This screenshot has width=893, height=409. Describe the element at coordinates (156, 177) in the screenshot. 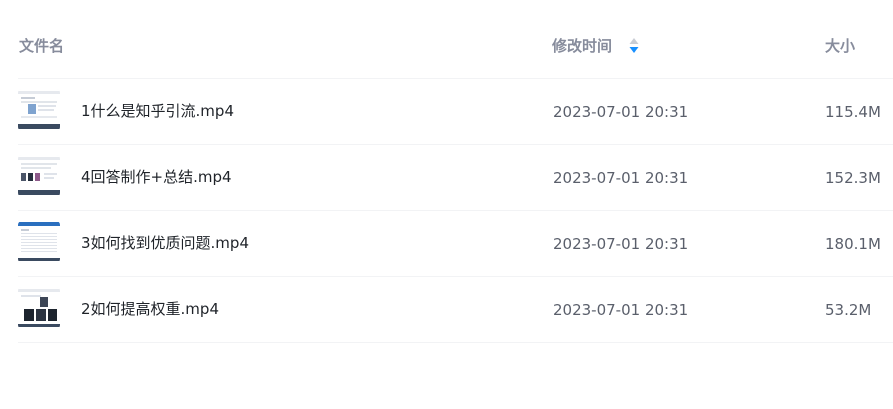

I see `file-name: 4回答制作+总结.mp4` at that location.